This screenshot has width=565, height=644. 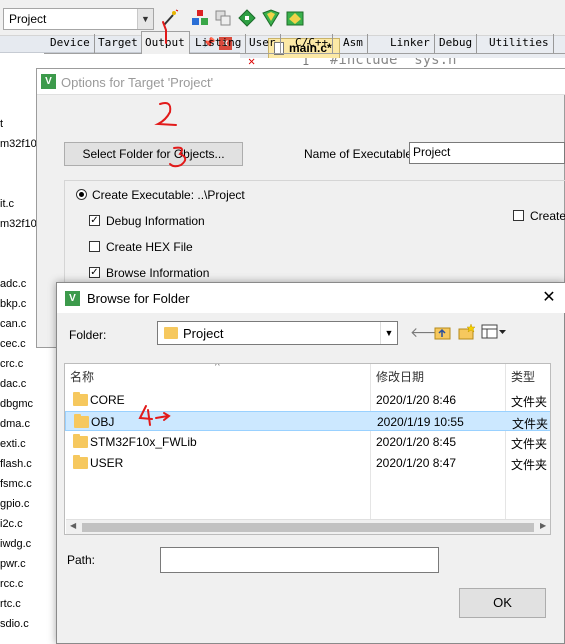 What do you see at coordinates (158, 273) in the screenshot?
I see `browse-info-label: Browse Information` at bounding box center [158, 273].